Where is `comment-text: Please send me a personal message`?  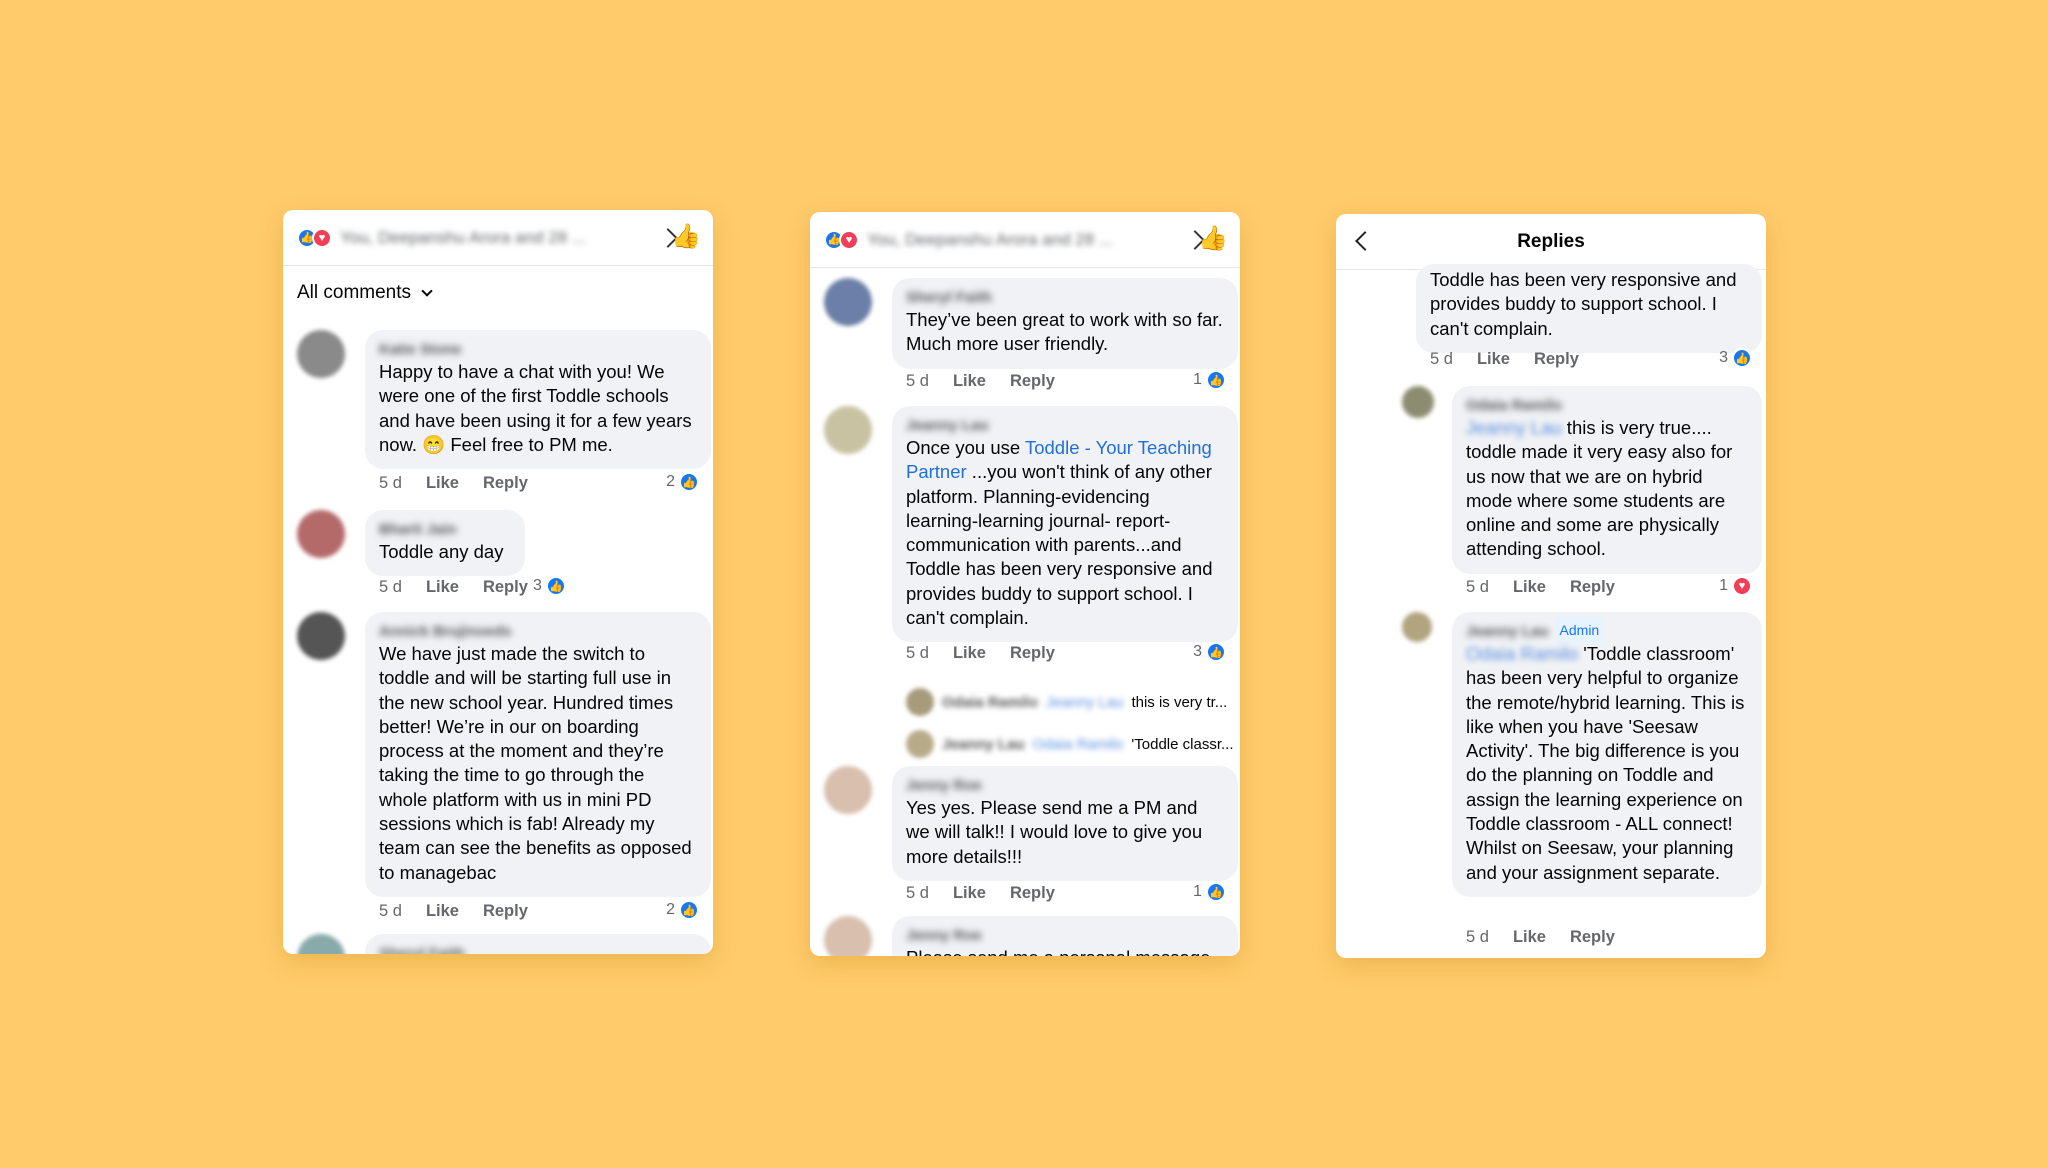 comment-text: Please send me a personal message is located at coordinates (1065, 951).